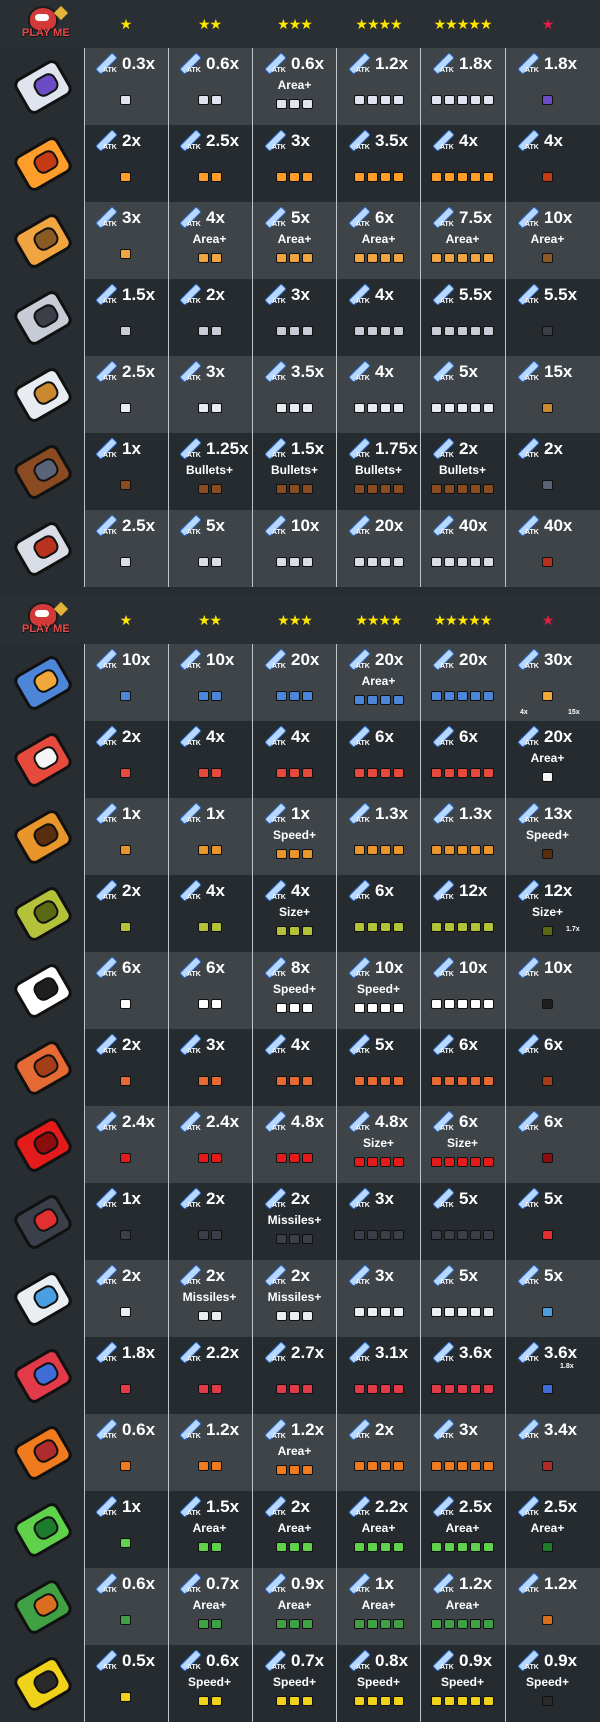 This screenshot has width=600, height=1722. I want to click on attack-multiplier: 2.2x, so click(223, 1352).